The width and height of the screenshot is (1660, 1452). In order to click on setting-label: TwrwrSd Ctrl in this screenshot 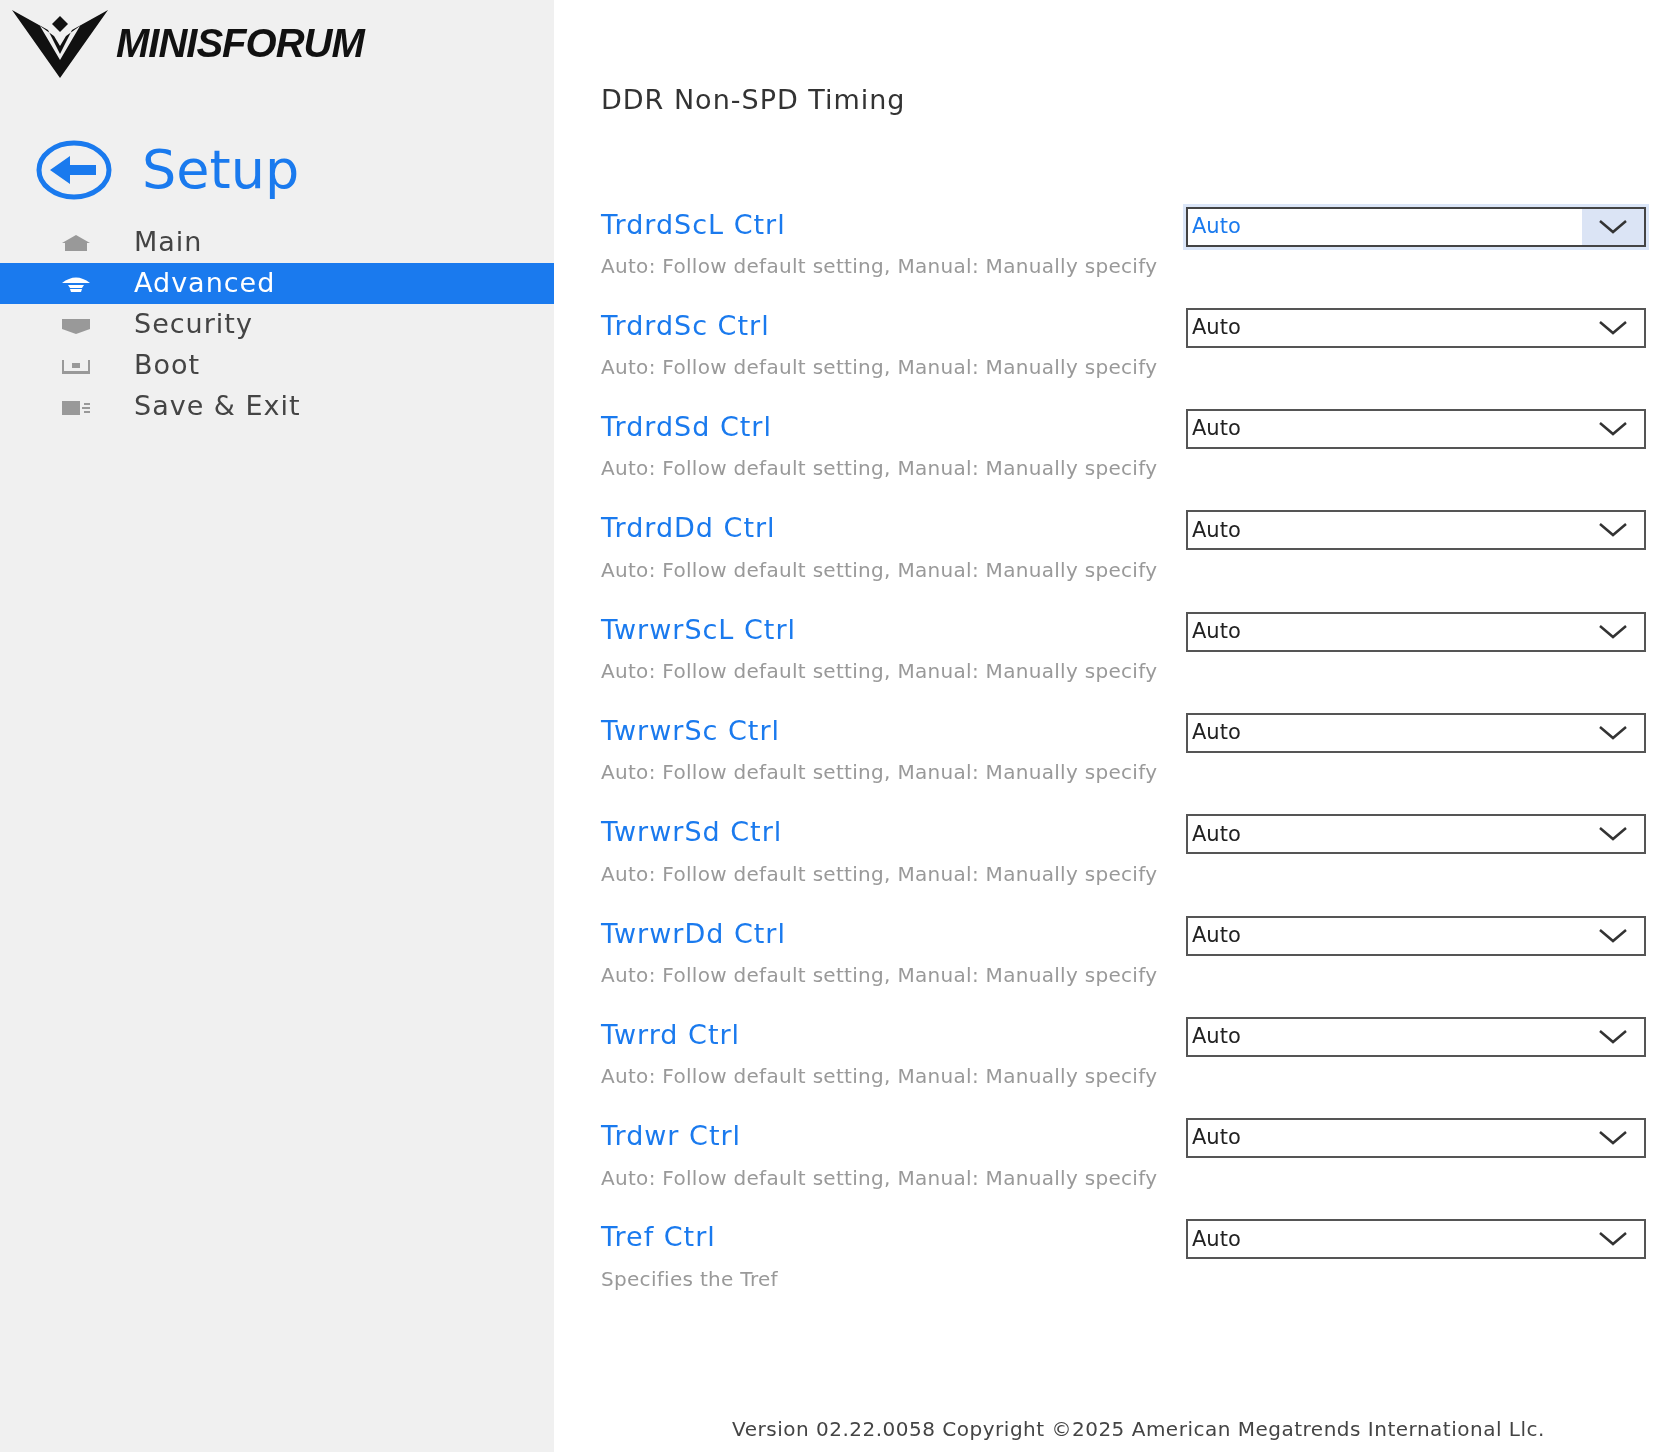, I will do `click(692, 832)`.